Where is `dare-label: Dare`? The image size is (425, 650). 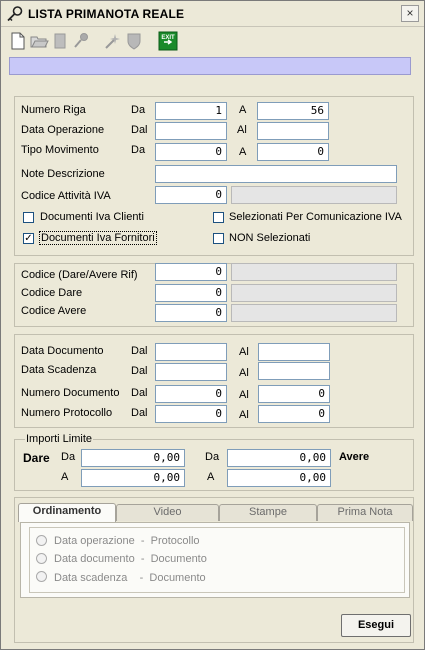 dare-label: Dare is located at coordinates (36, 458).